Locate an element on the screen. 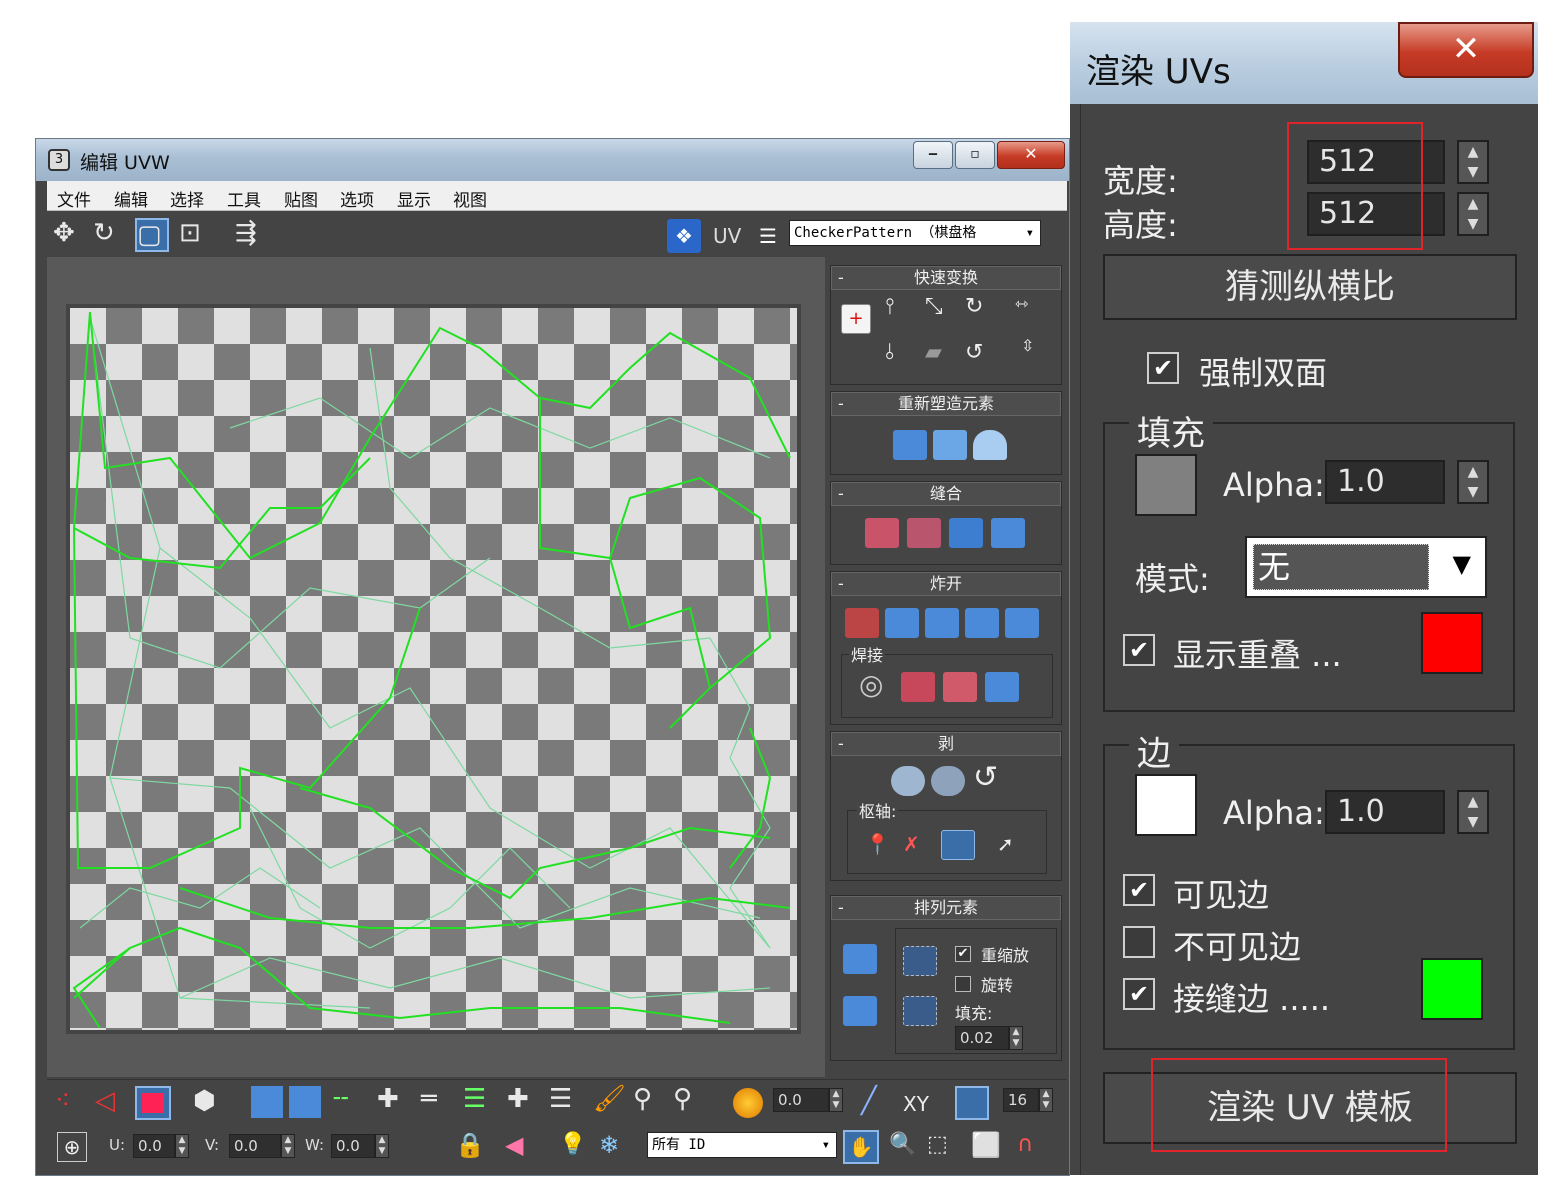 This screenshot has width=1551, height=1185. rotate-checkbox is located at coordinates (963, 984).